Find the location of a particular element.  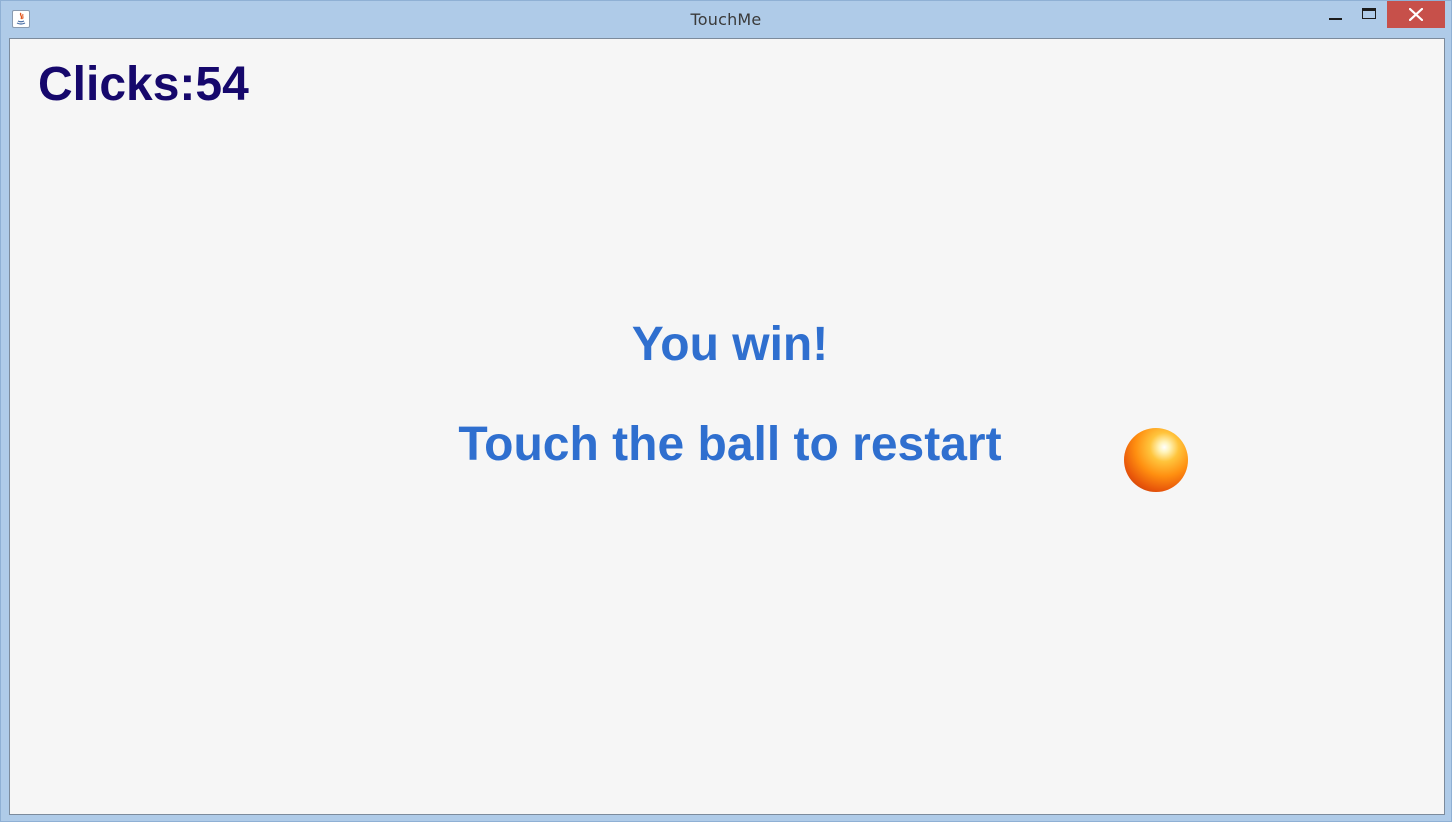

win-message: You win! is located at coordinates (730, 344).